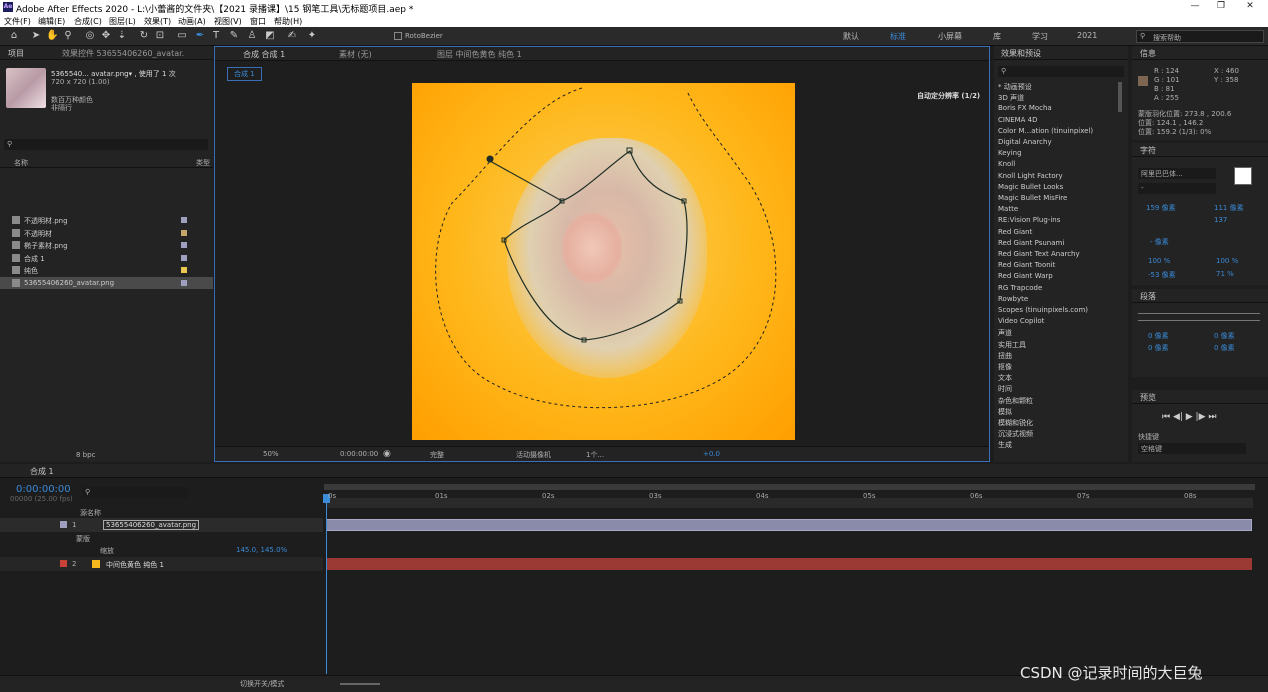  Describe the element at coordinates (1120, 97) in the screenshot. I see `scrollbar-thumb` at that location.